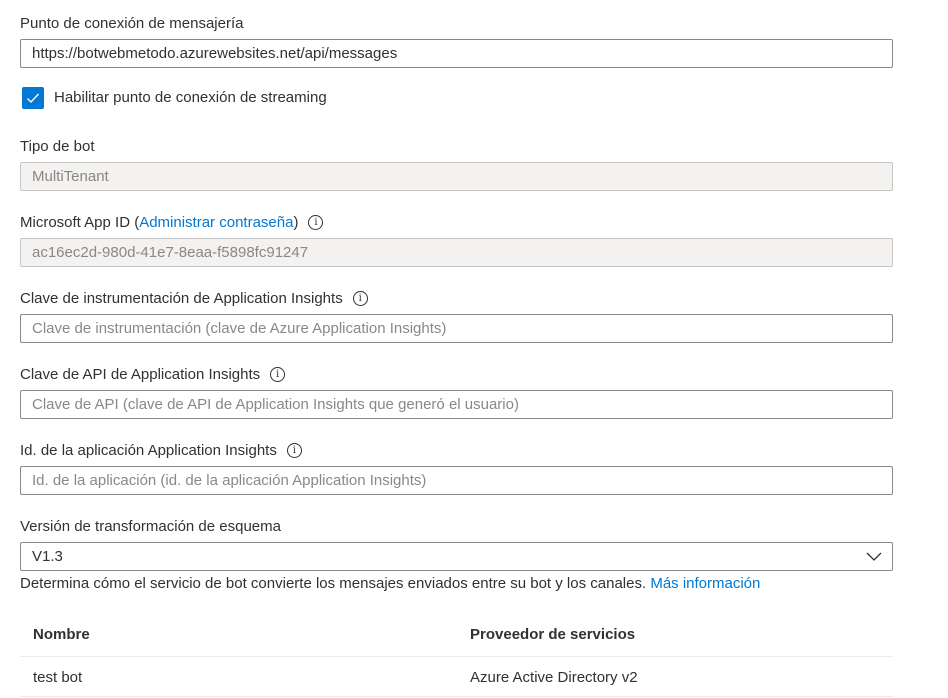 The height and width of the screenshot is (698, 948). Describe the element at coordinates (216, 222) in the screenshot. I see `manage-password-link: Administrar contraseña` at that location.